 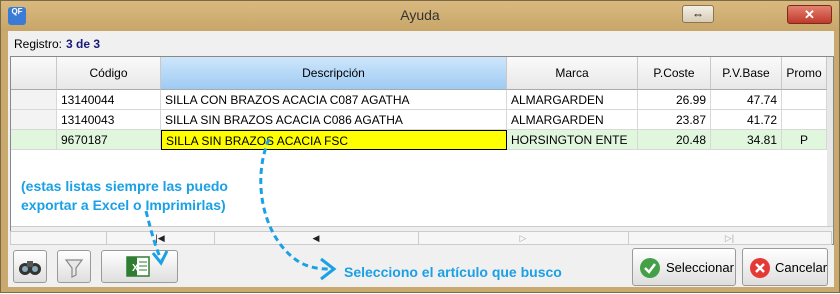 What do you see at coordinates (123, 205) in the screenshot?
I see `export-annotation-line2: exportar a Excel o Imprimirlas)` at bounding box center [123, 205].